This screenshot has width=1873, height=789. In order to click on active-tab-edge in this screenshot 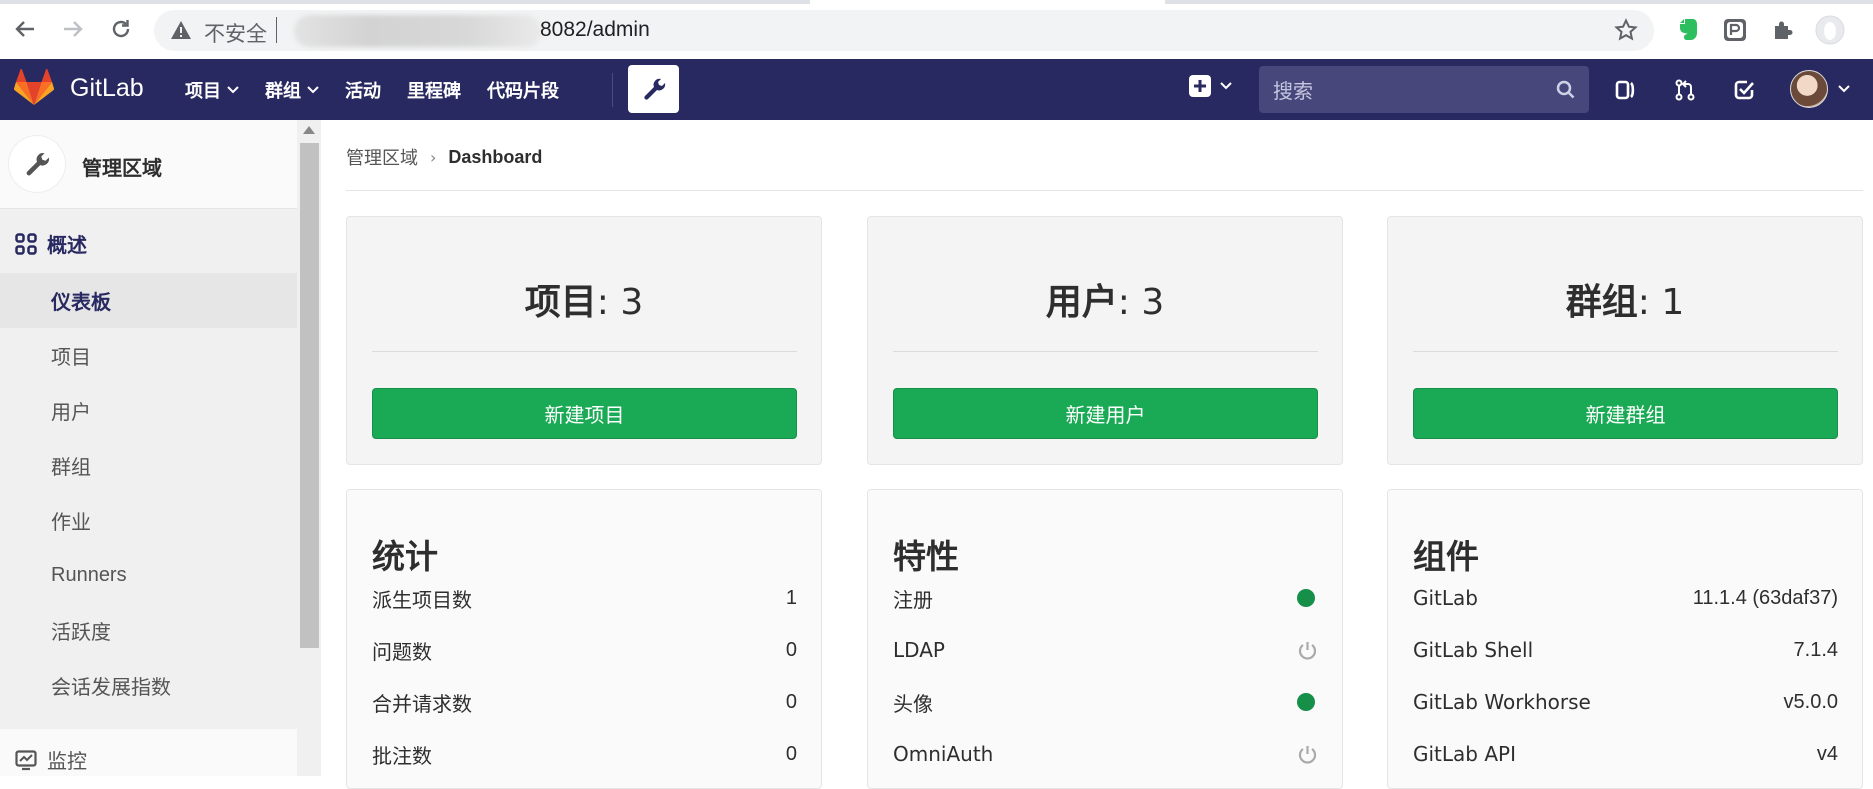, I will do `click(987, 2)`.